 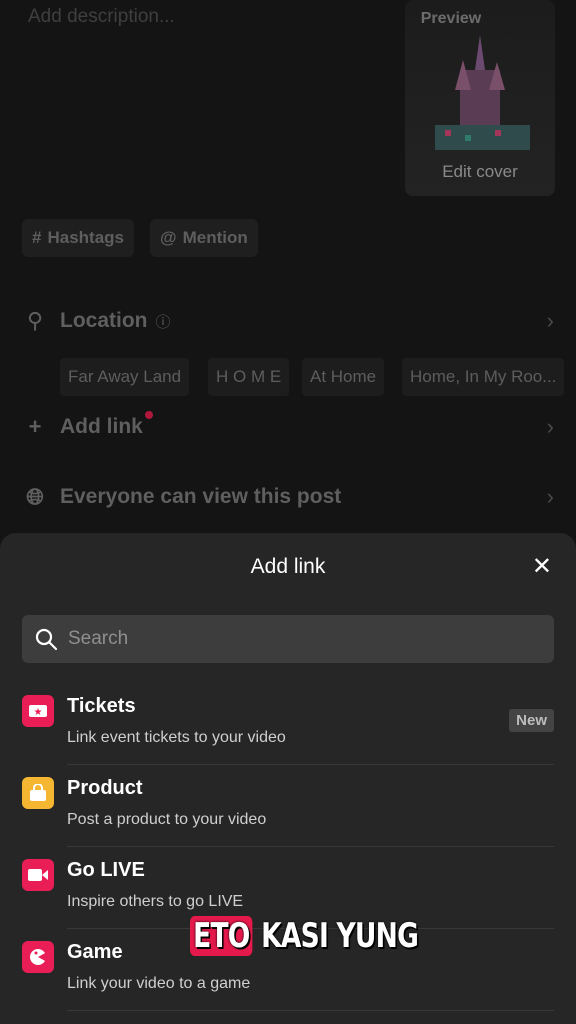 I want to click on location-suggestion: At Home, so click(x=343, y=377).